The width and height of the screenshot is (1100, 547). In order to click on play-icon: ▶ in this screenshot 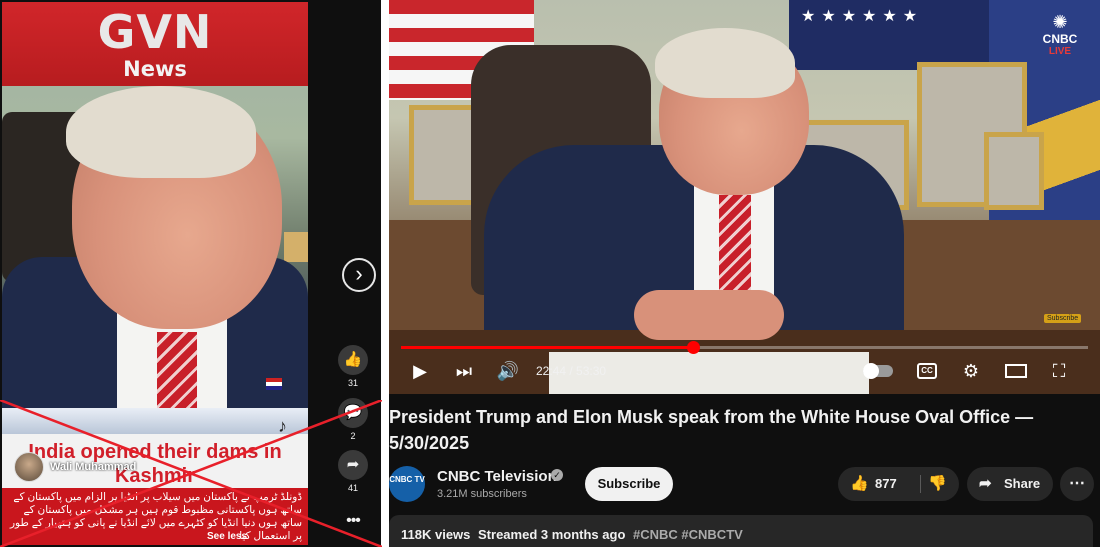, I will do `click(420, 371)`.